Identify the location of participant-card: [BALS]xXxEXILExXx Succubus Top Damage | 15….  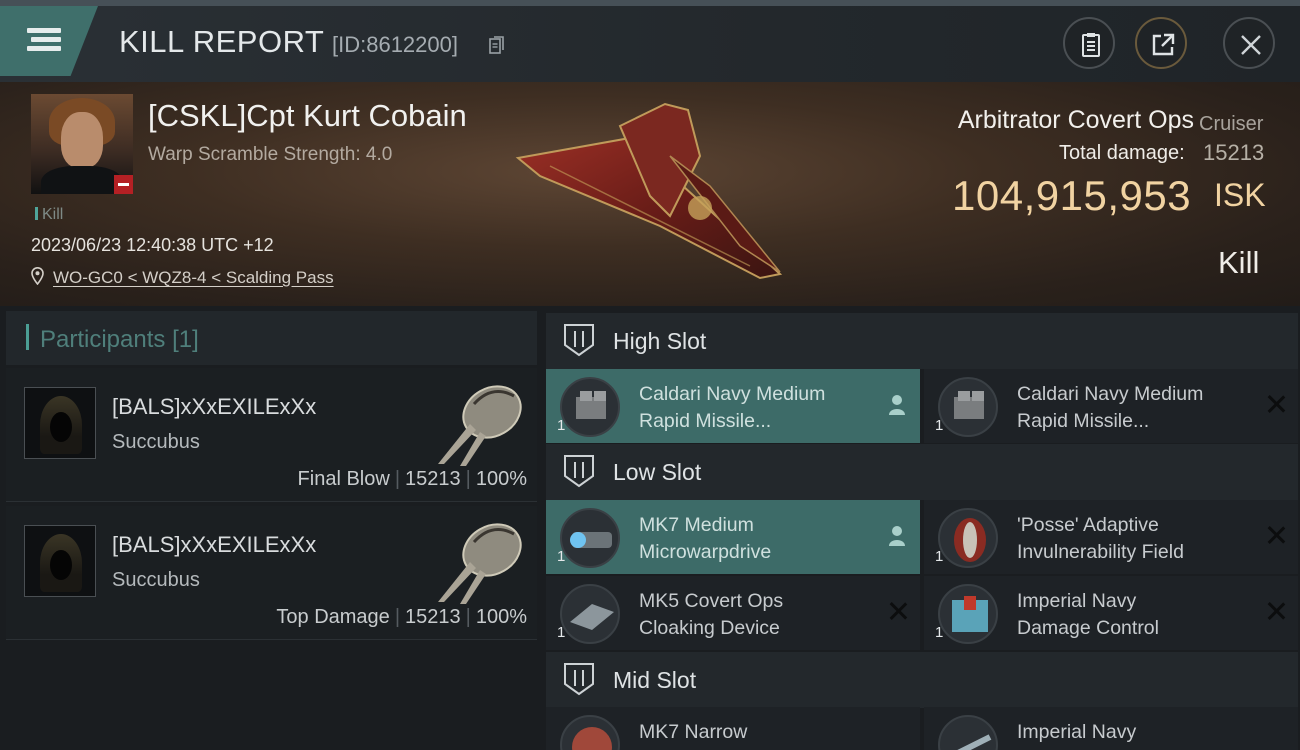
(271, 573).